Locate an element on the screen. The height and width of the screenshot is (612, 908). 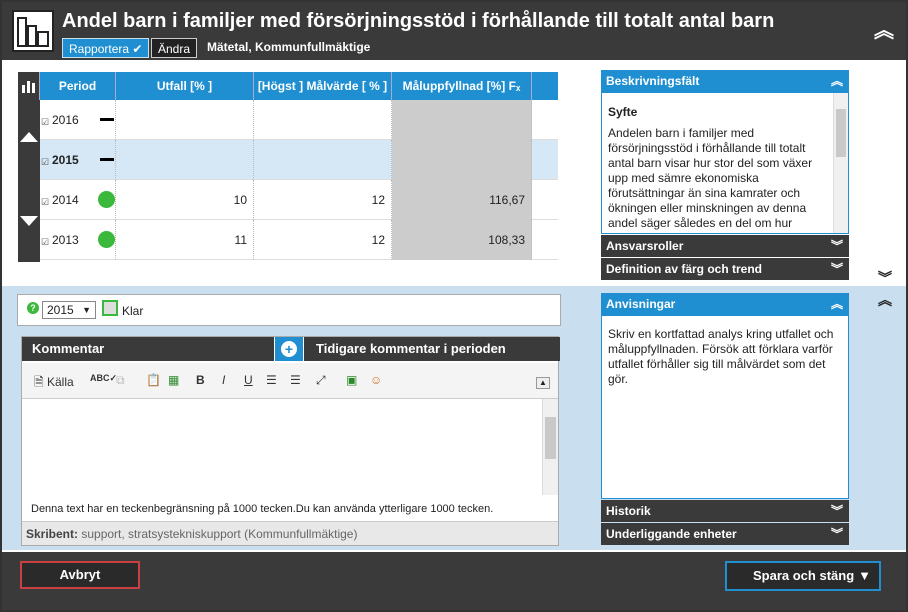
paste-excel-icon: ▦ is located at coordinates (173, 380).